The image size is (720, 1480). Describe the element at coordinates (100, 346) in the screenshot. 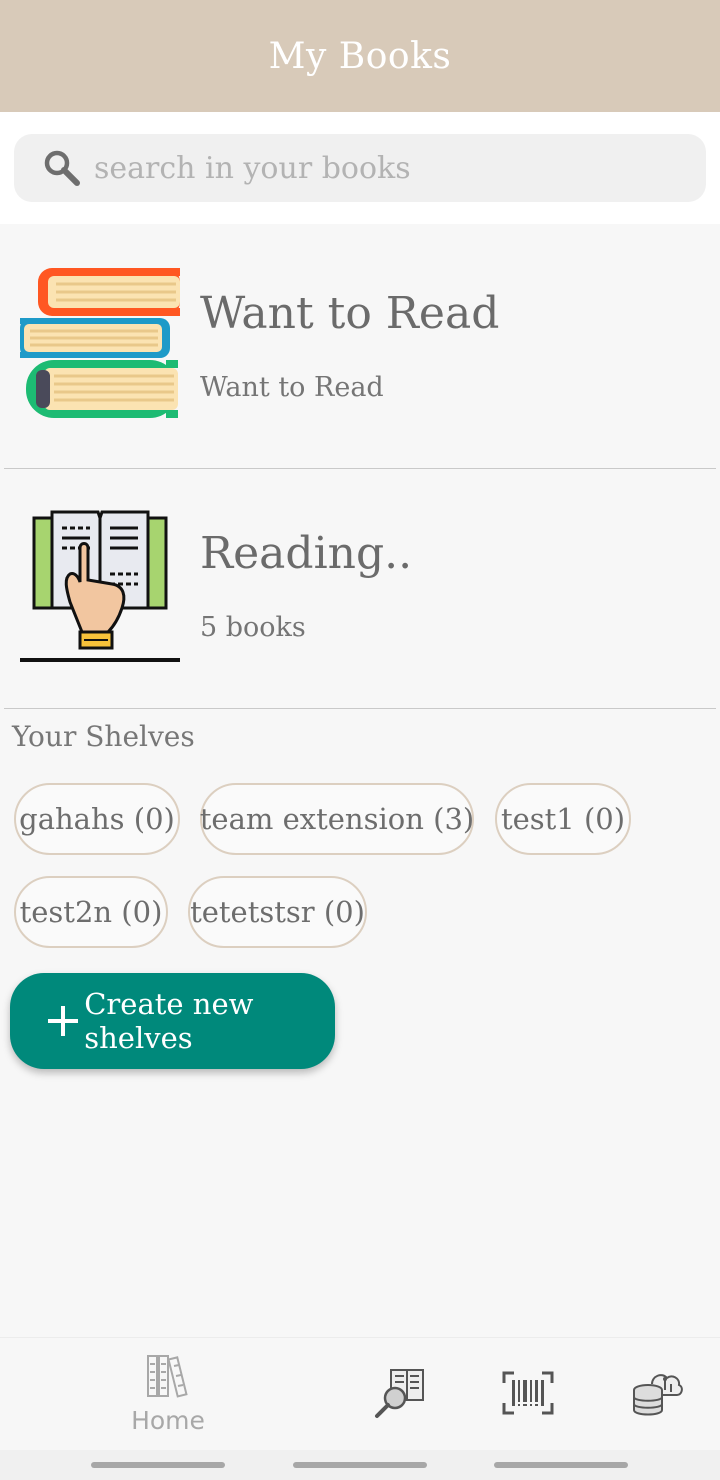

I see `stacked-books-icon` at that location.